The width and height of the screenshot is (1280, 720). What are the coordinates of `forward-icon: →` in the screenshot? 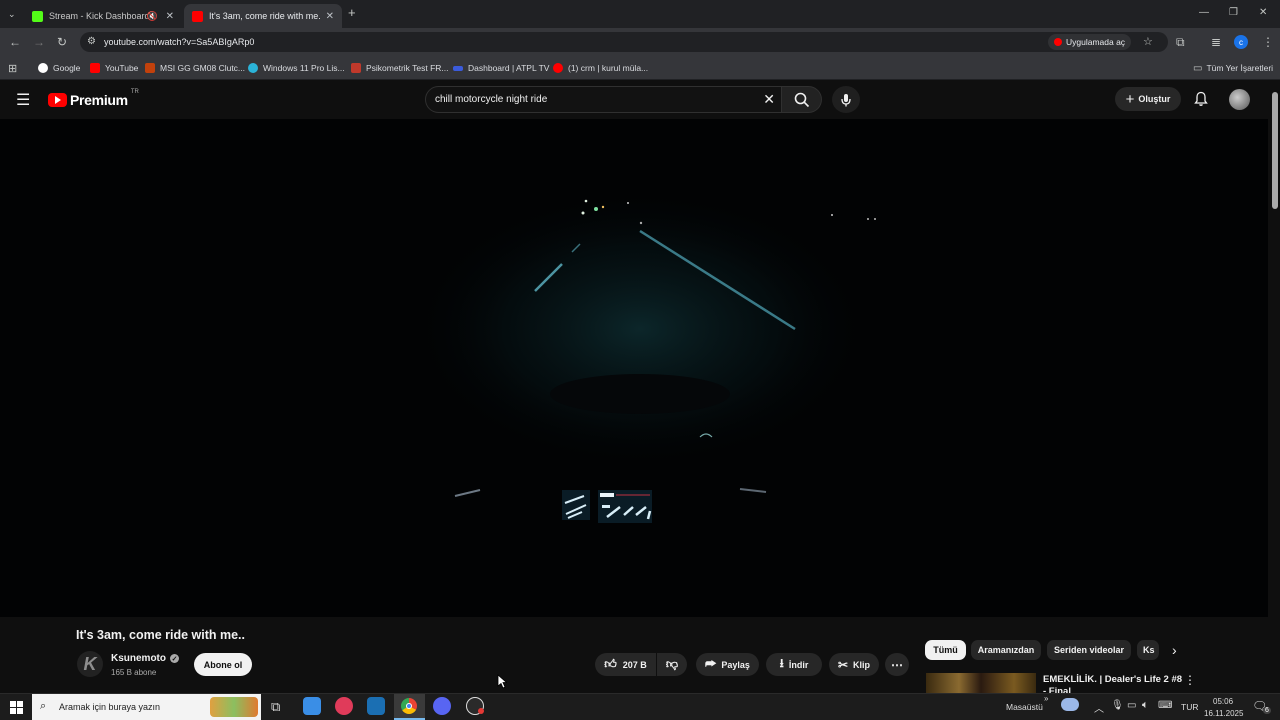 It's located at (39, 42).